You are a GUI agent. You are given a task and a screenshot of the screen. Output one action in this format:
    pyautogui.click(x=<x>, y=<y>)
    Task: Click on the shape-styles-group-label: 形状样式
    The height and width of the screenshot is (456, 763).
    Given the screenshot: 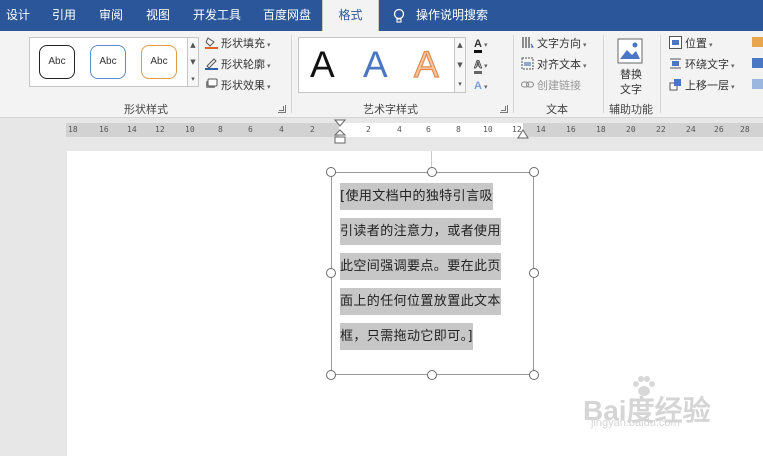 What is the action you would take?
    pyautogui.click(x=146, y=109)
    